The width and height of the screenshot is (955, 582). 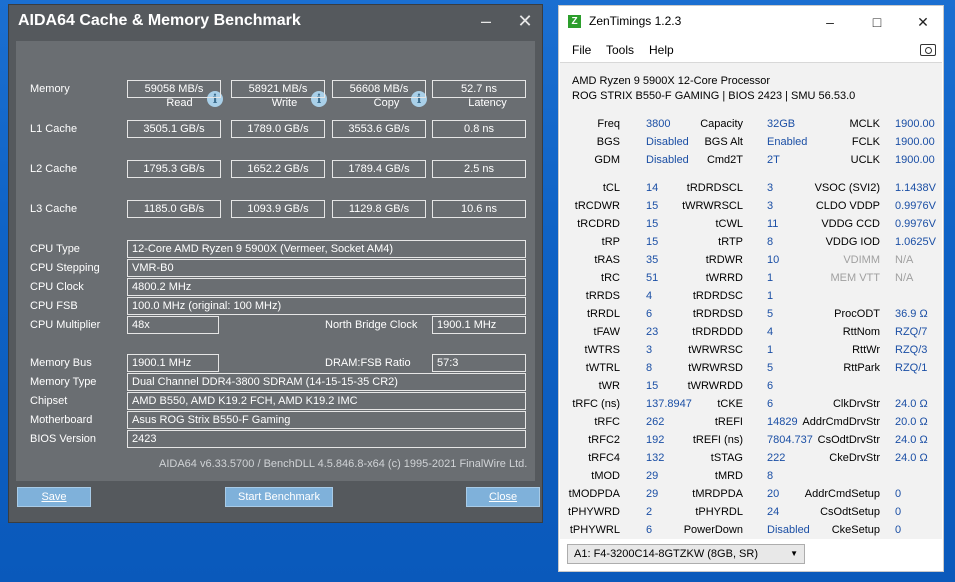 What do you see at coordinates (278, 89) in the screenshot?
I see `memory-write: 58921 MB/s` at bounding box center [278, 89].